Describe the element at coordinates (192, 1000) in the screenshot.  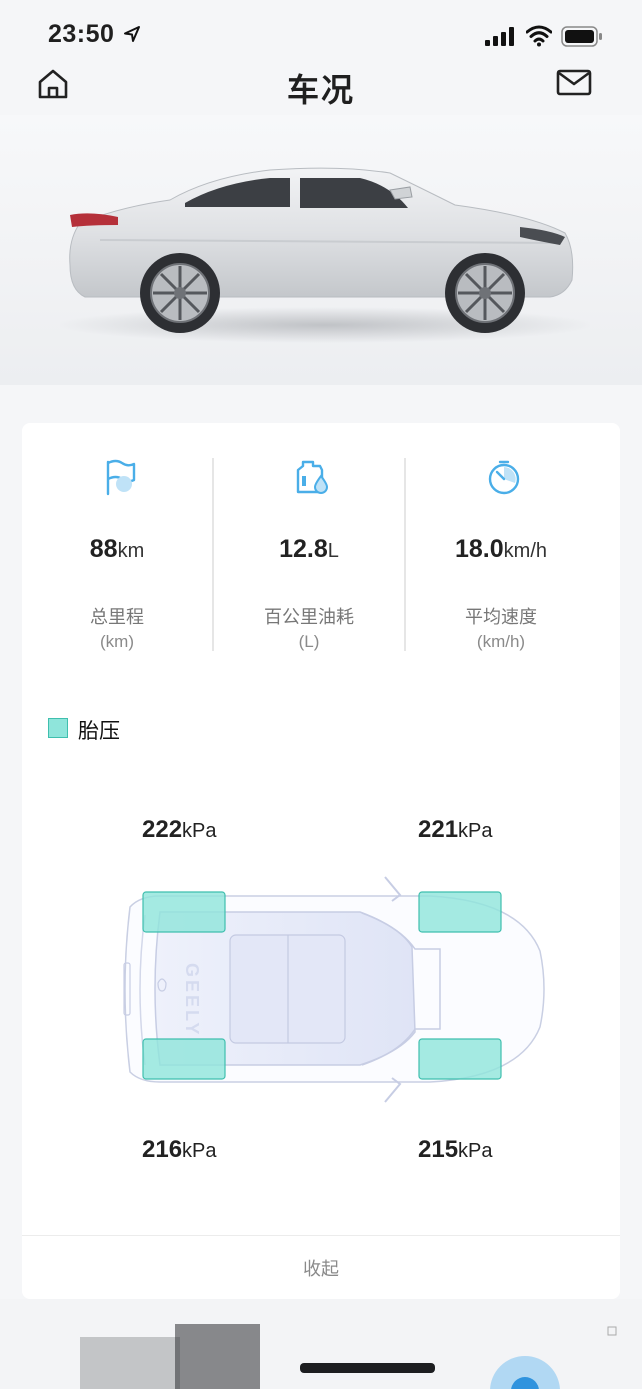
I see `car-logo-text: GEELY` at that location.